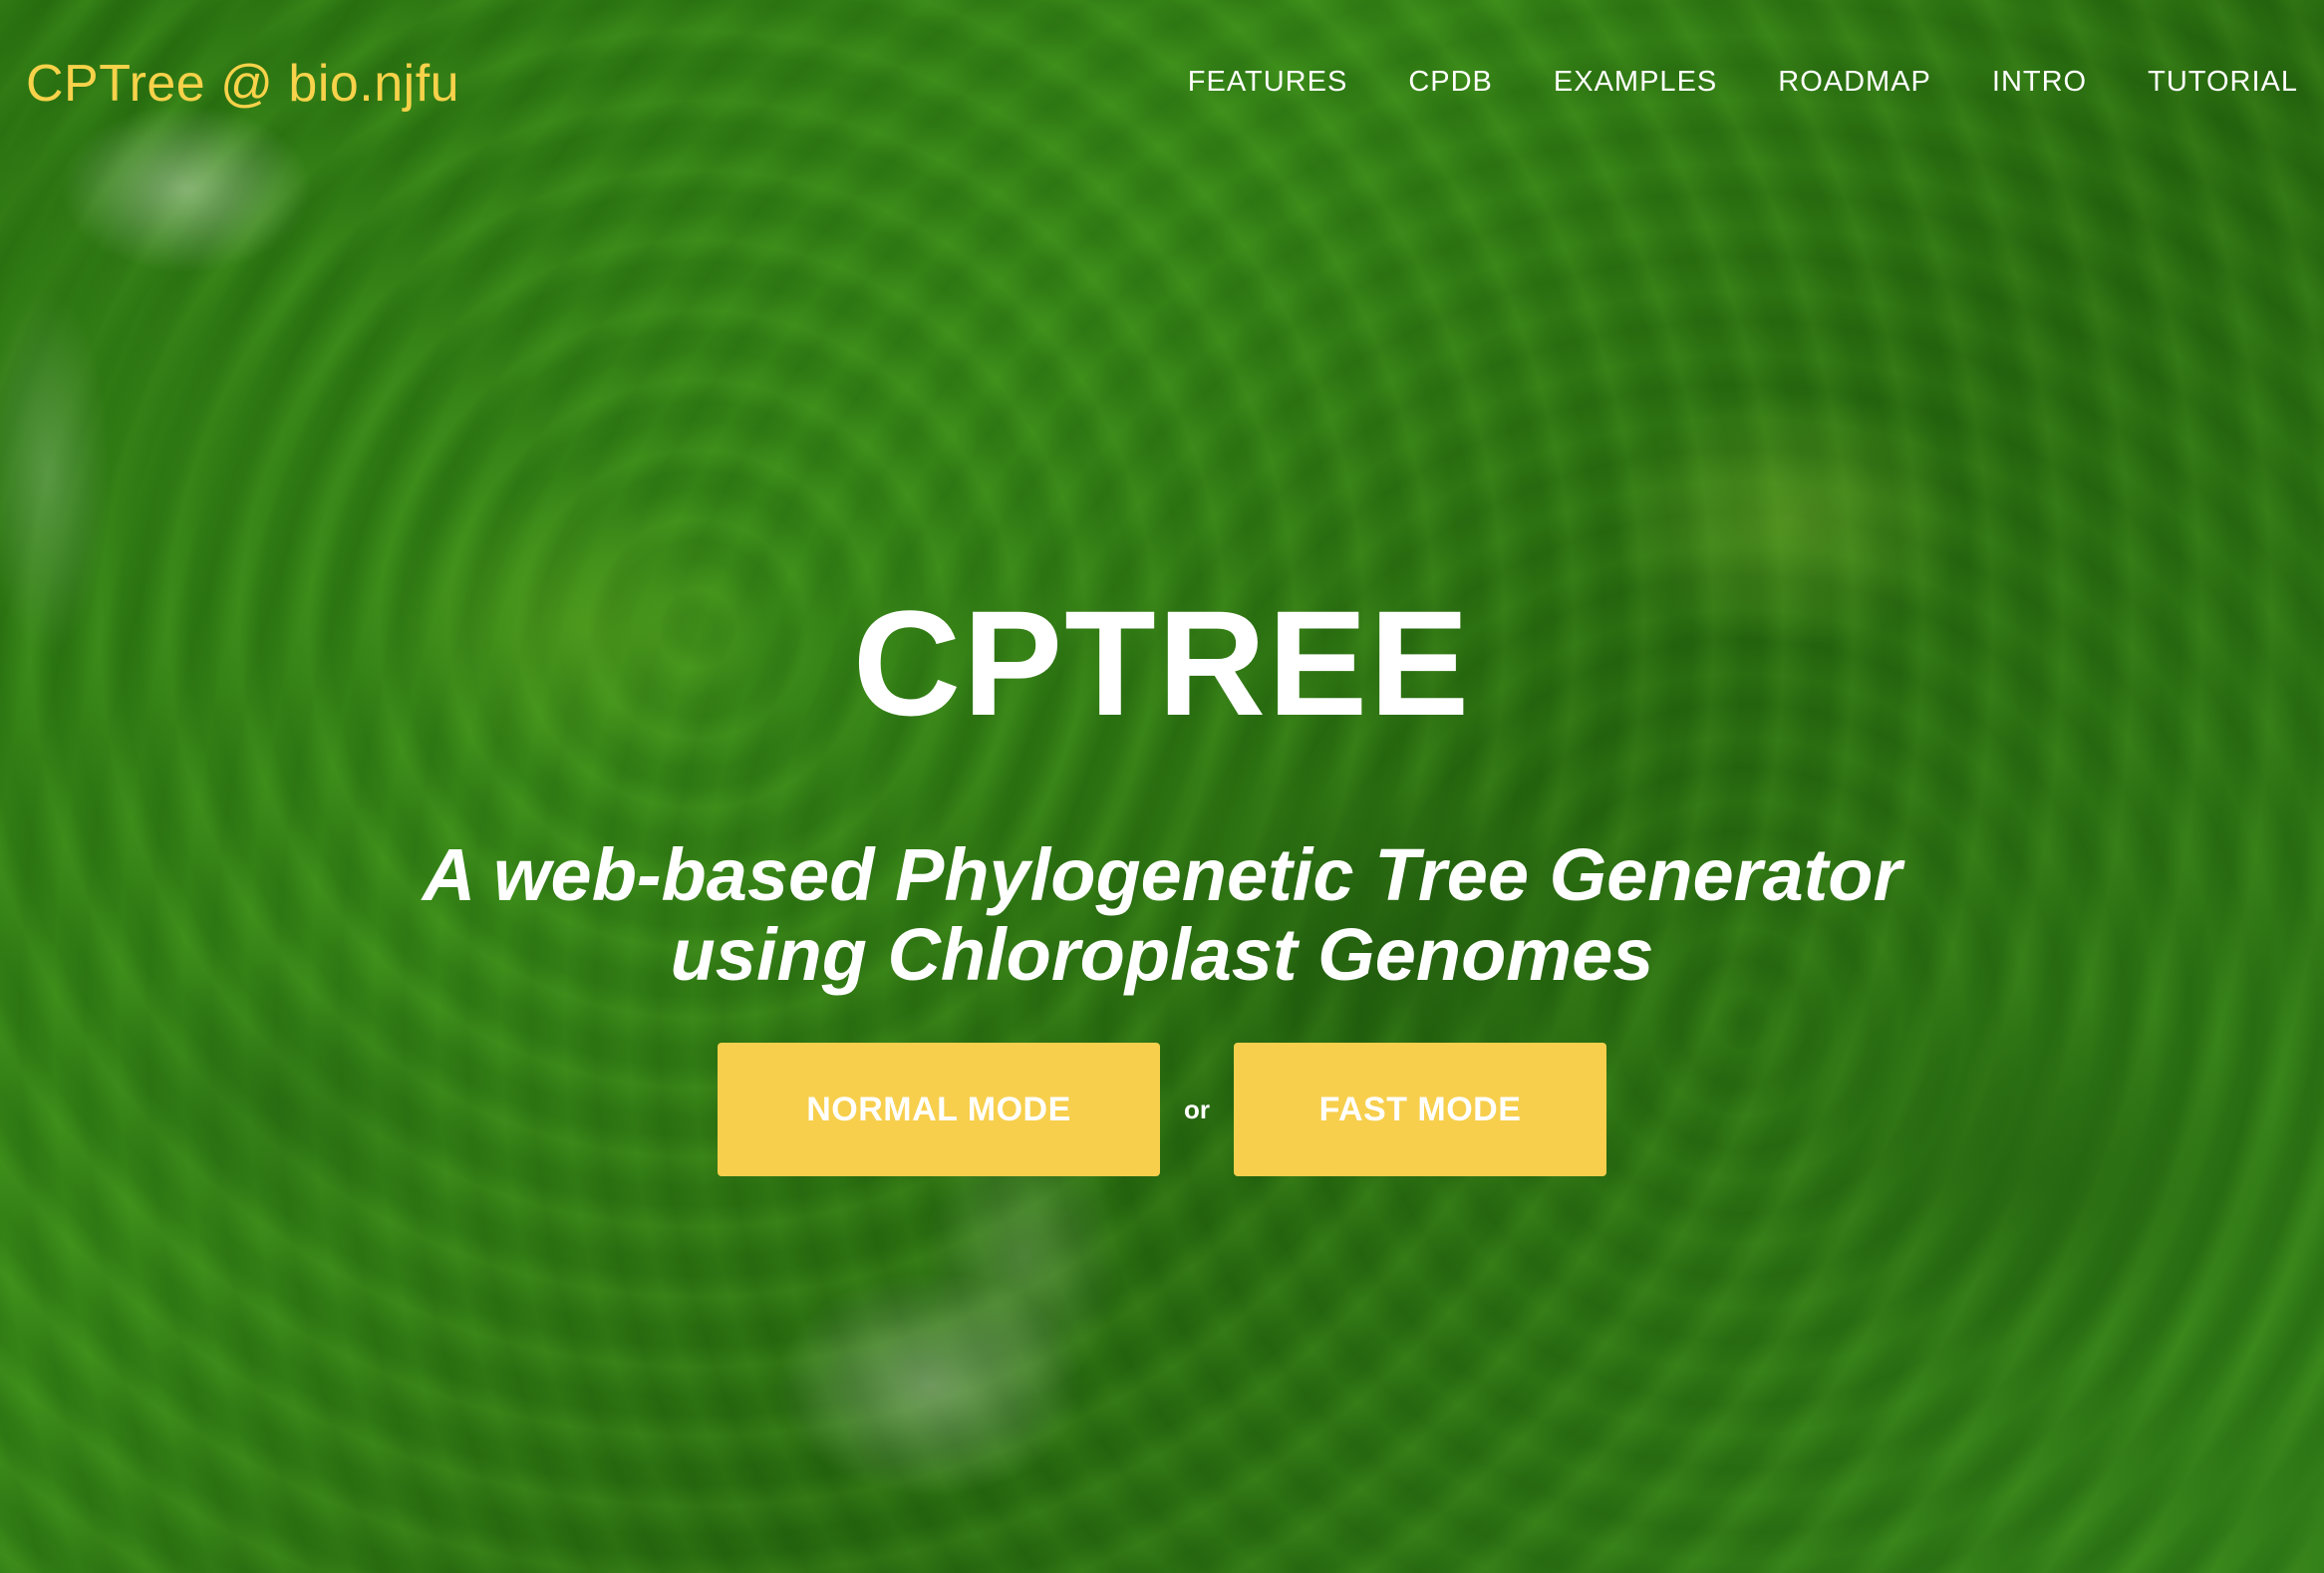 The image size is (2324, 1573). What do you see at coordinates (1162, 954) in the screenshot?
I see `hero-subtitle-line-2: using Chloroplast Genomes` at bounding box center [1162, 954].